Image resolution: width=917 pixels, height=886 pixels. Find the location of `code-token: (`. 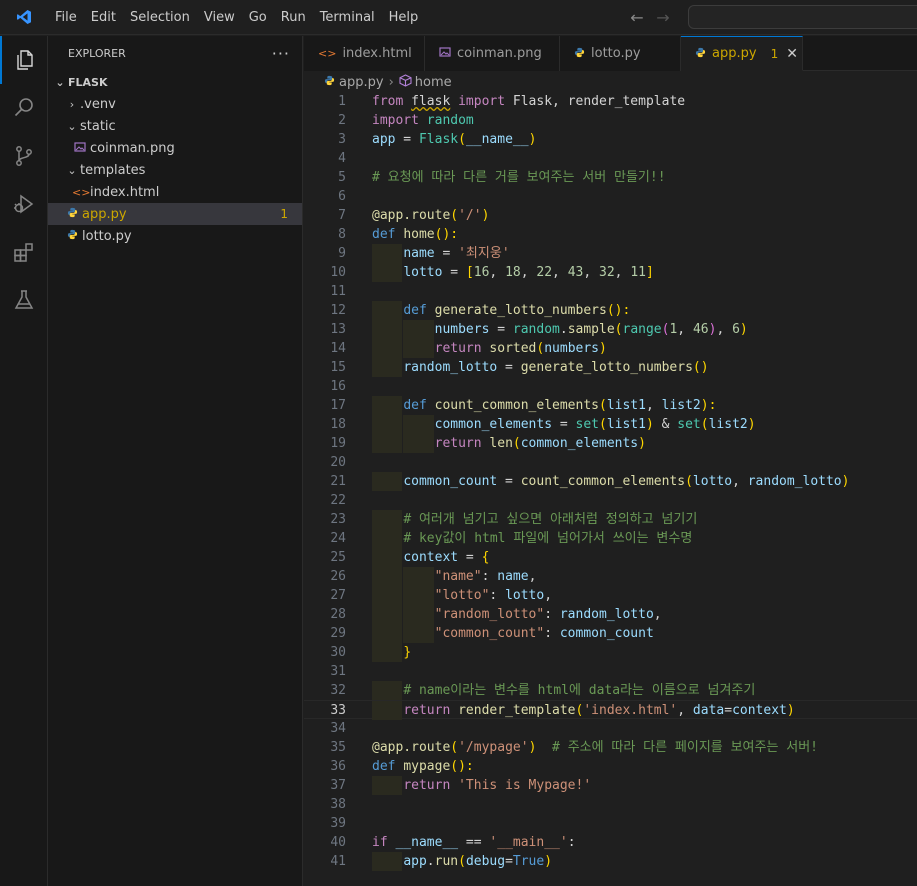

code-token: ( is located at coordinates (603, 405).